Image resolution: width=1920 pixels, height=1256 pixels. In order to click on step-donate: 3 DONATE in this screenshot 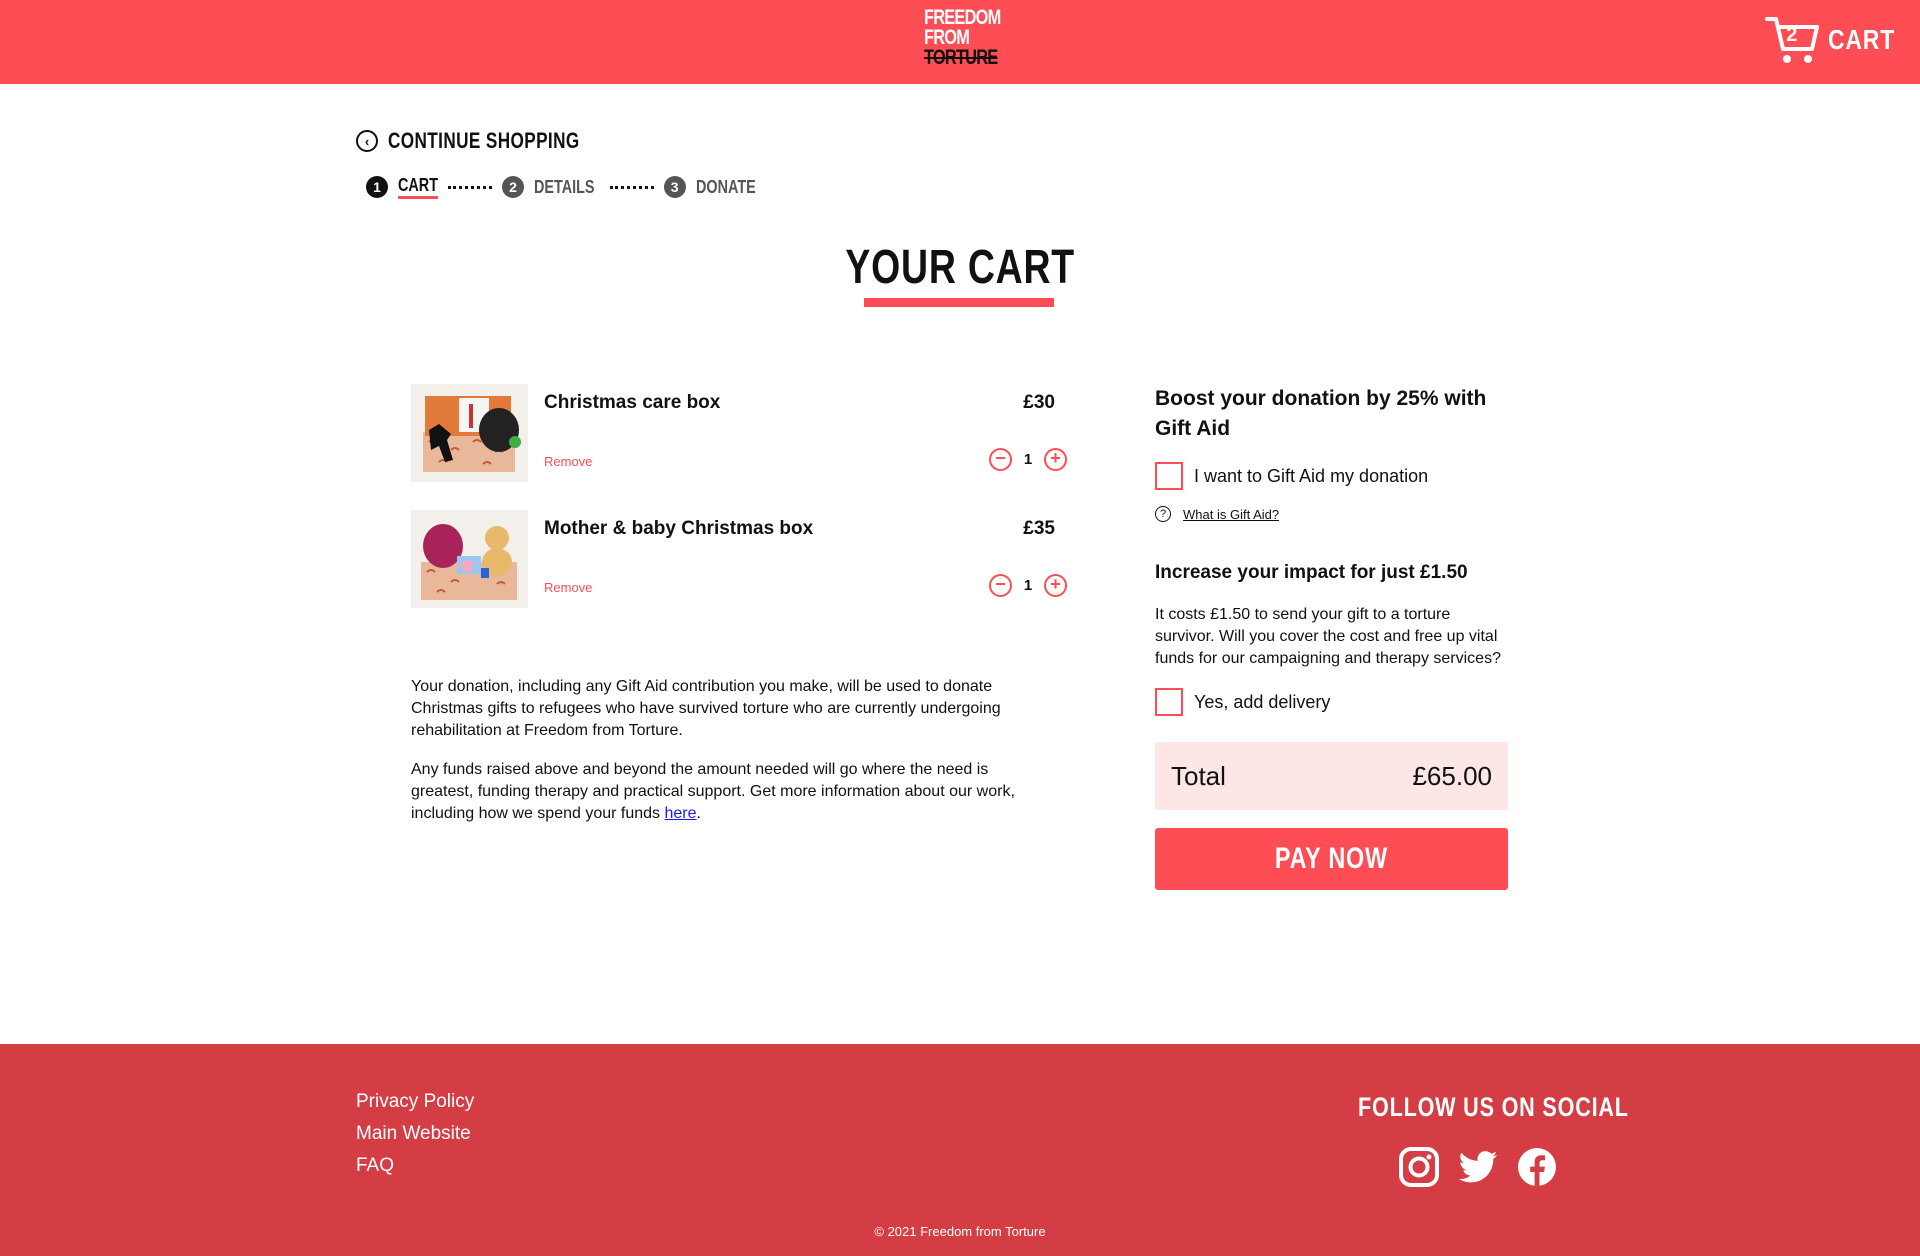, I will do `click(717, 187)`.